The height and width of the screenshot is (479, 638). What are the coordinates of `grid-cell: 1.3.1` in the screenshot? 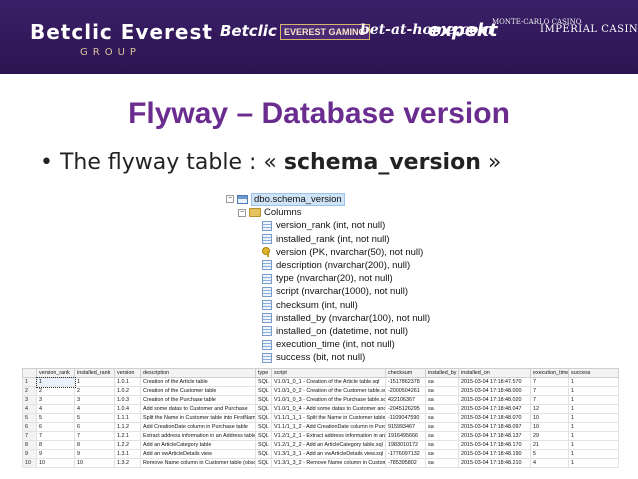 It's located at (127, 454).